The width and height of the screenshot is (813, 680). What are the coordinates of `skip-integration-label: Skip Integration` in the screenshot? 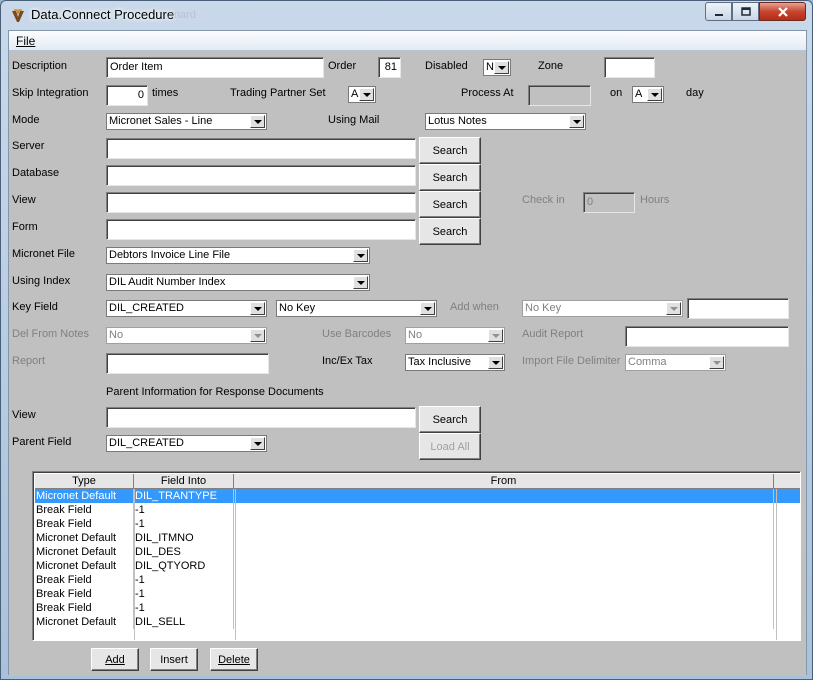 It's located at (50, 93).